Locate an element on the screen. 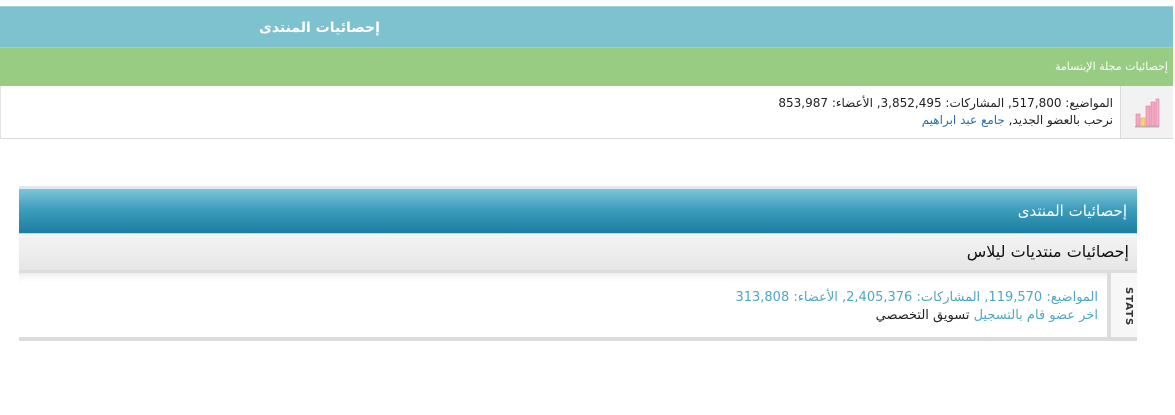 The image size is (1175, 415). block-subtitle: إحصائيات مجلة الإبتسامة is located at coordinates (1111, 66).